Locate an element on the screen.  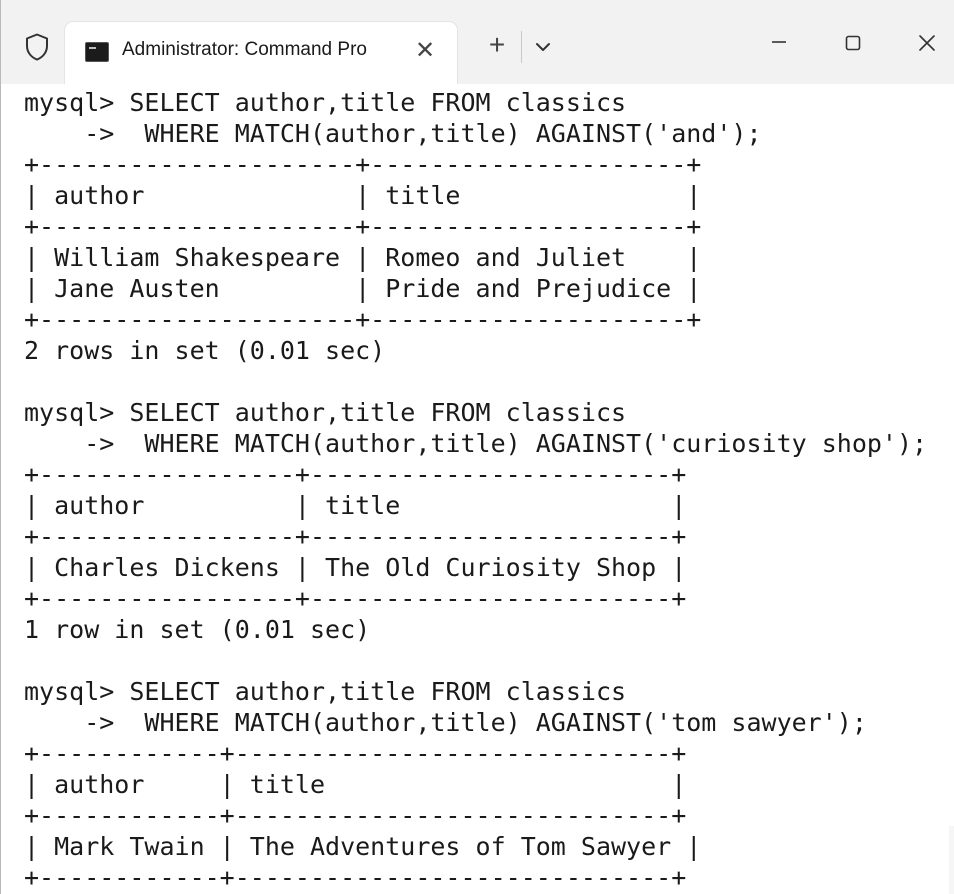
new-tab-button: + is located at coordinates (497, 45).